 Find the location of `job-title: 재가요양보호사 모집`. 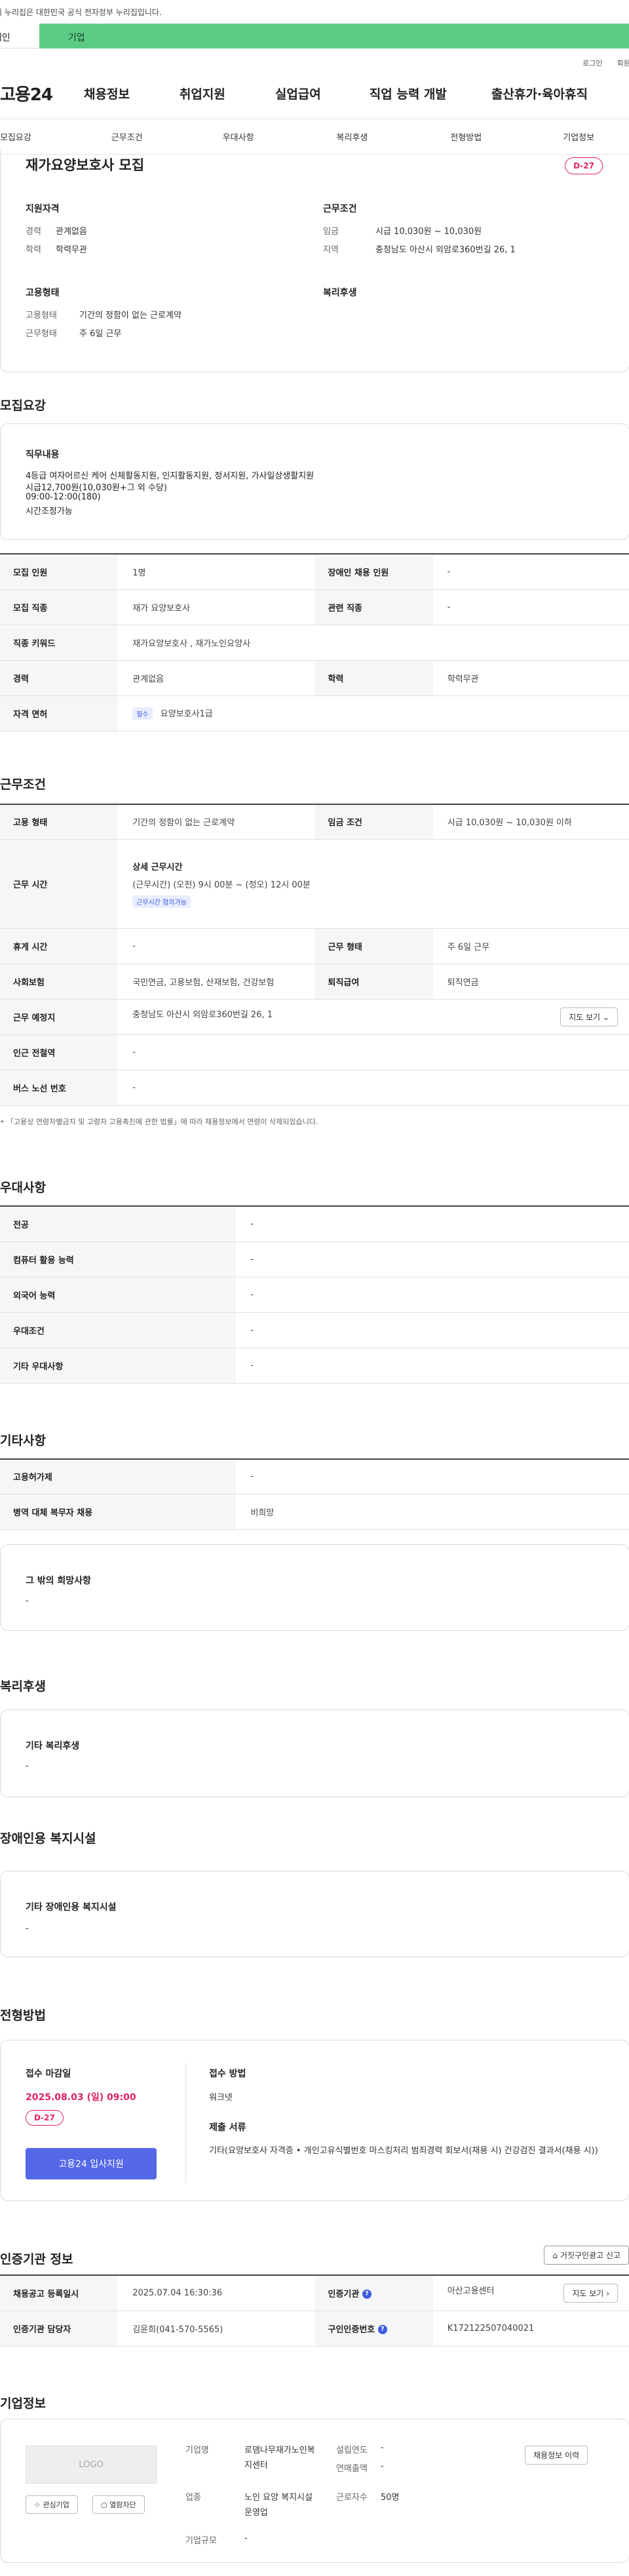

job-title: 재가요양보호사 모집 is located at coordinates (85, 165).